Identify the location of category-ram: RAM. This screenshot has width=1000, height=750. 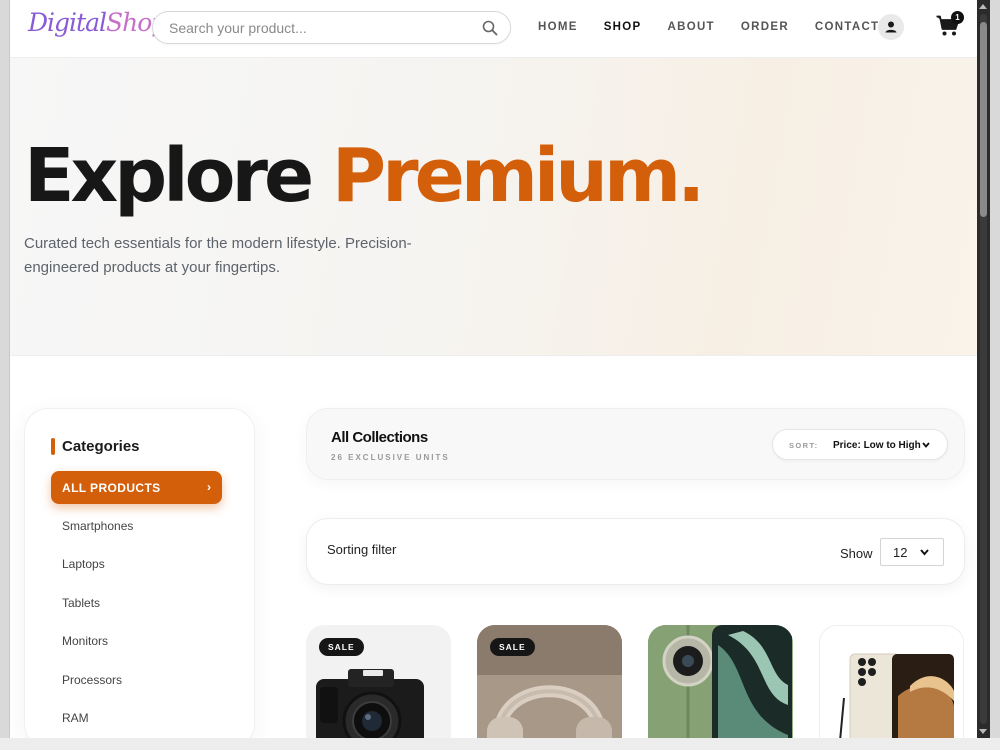
(75, 718).